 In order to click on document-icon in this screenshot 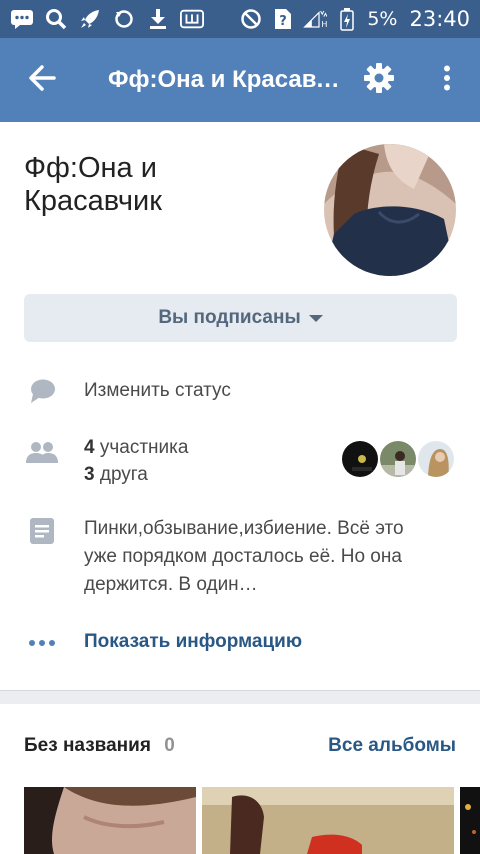, I will do `click(42, 531)`.